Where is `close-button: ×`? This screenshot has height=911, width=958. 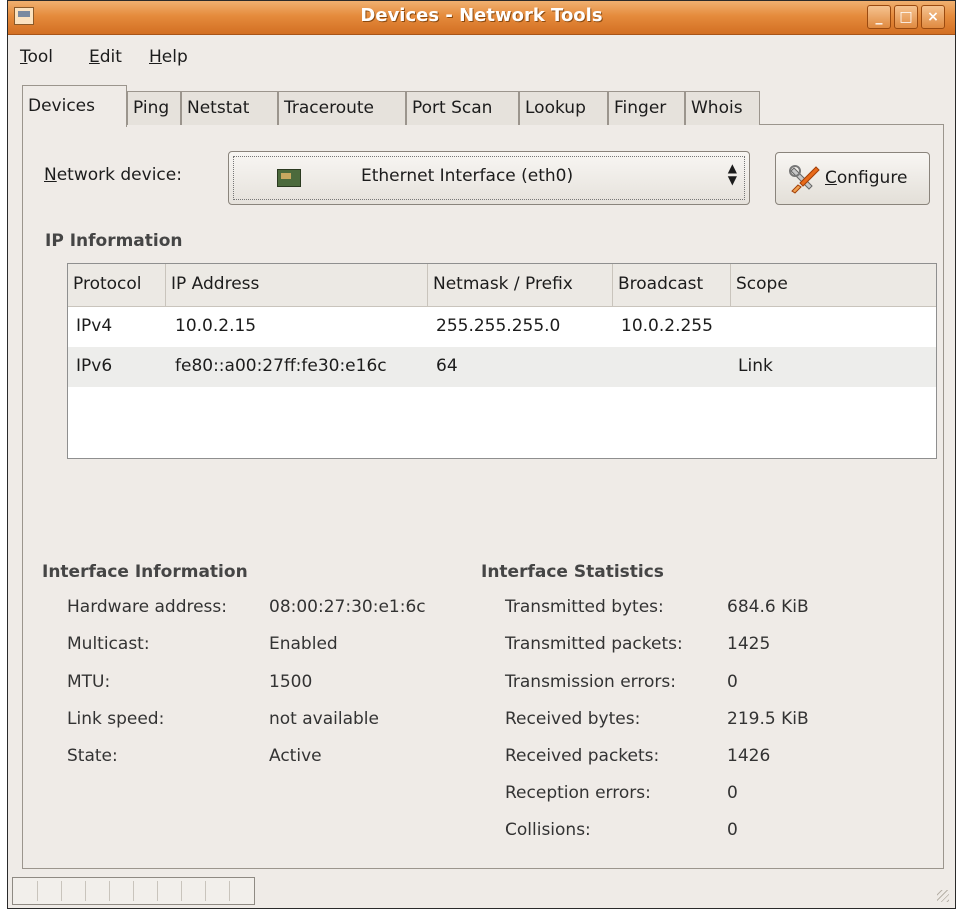 close-button: × is located at coordinates (933, 17).